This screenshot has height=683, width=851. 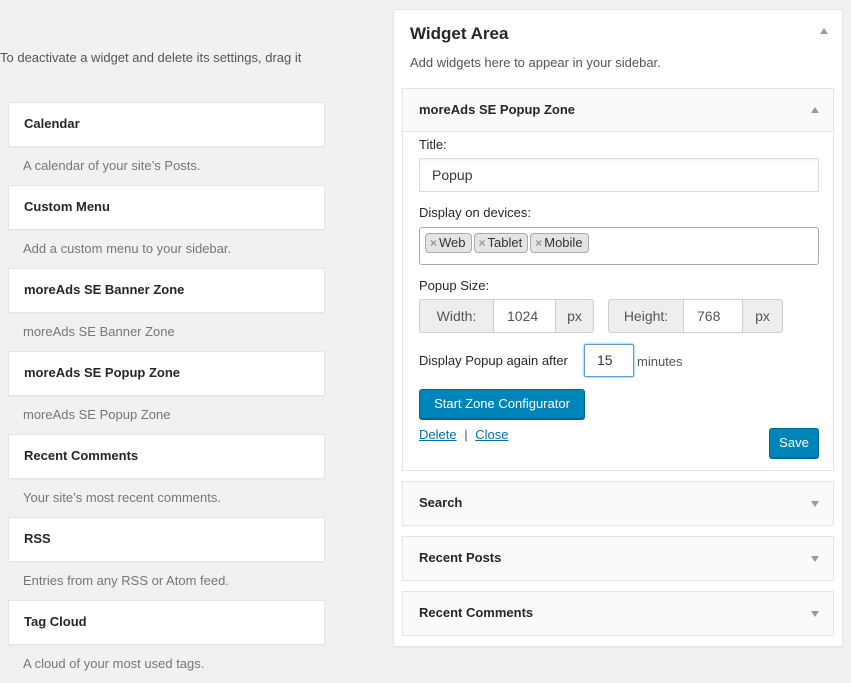 What do you see at coordinates (476, 612) in the screenshot?
I see `widget-title: Recent Comments` at bounding box center [476, 612].